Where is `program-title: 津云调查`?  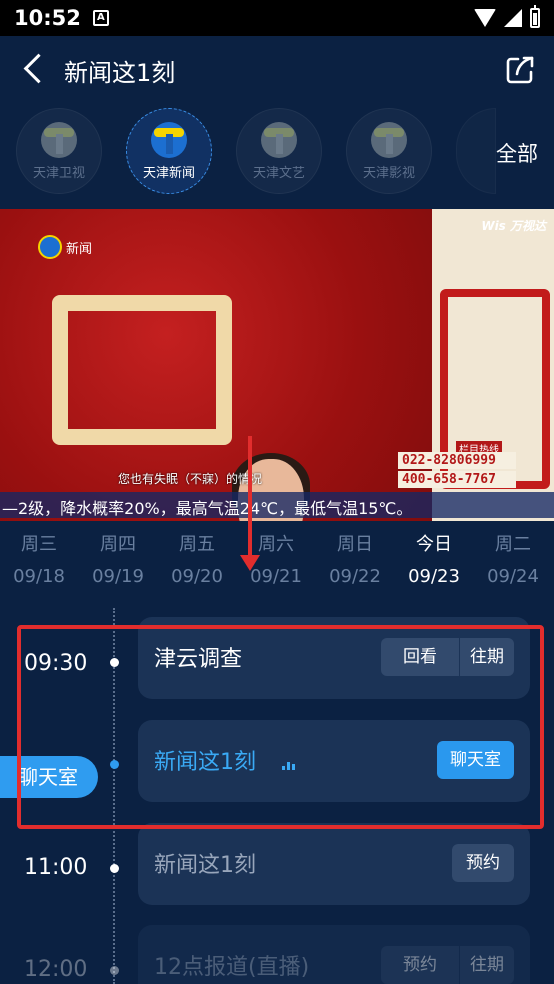
program-title: 津云调查 is located at coordinates (198, 659).